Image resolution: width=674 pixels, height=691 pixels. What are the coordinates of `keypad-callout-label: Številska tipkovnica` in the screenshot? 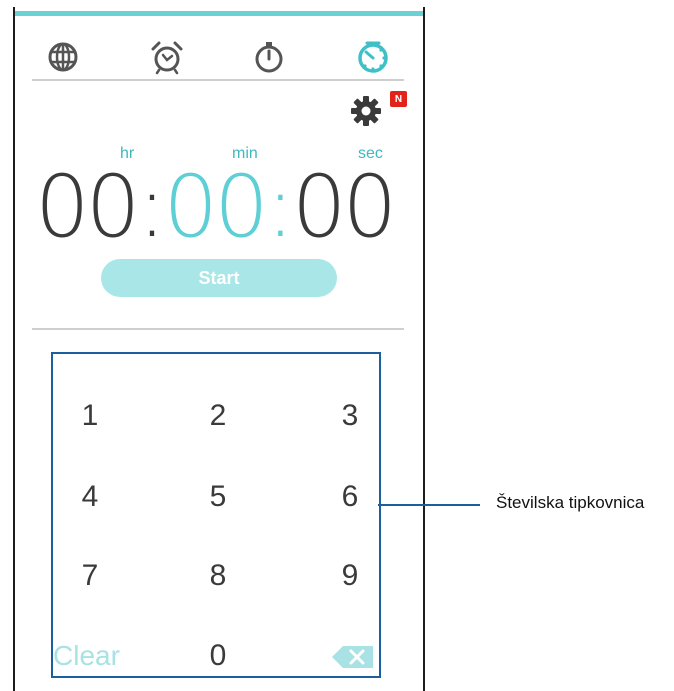 It's located at (570, 502).